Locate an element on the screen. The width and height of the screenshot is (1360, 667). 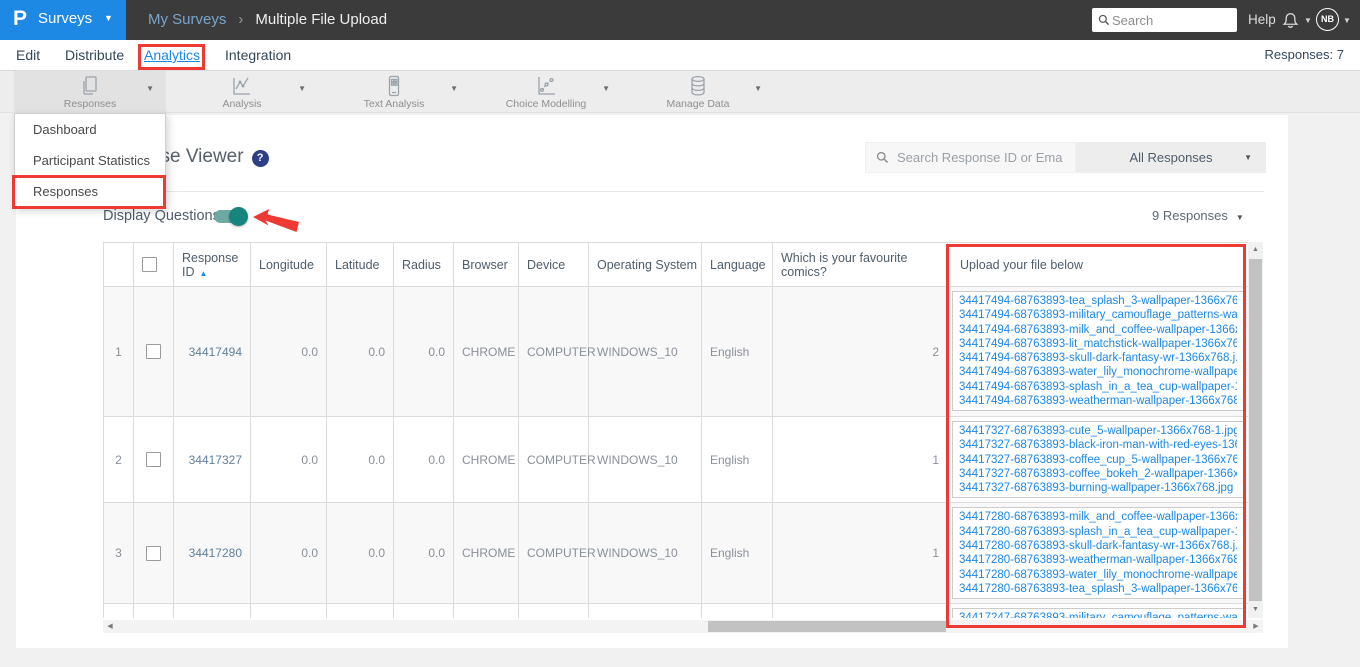
surveys-menu-button: P Surveys ▼ is located at coordinates (63, 20).